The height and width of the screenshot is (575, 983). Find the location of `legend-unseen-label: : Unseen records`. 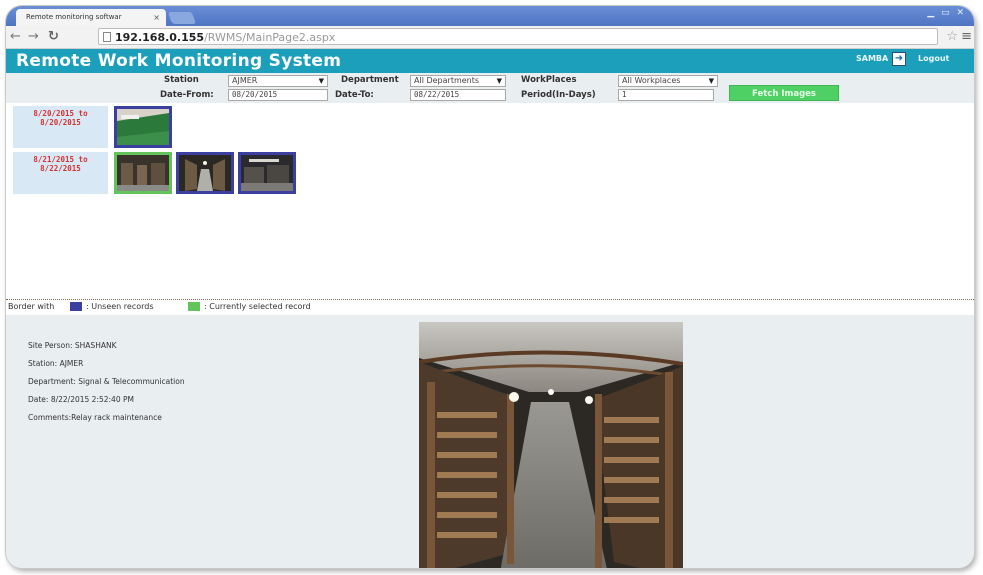

legend-unseen-label: : Unseen records is located at coordinates (120, 306).